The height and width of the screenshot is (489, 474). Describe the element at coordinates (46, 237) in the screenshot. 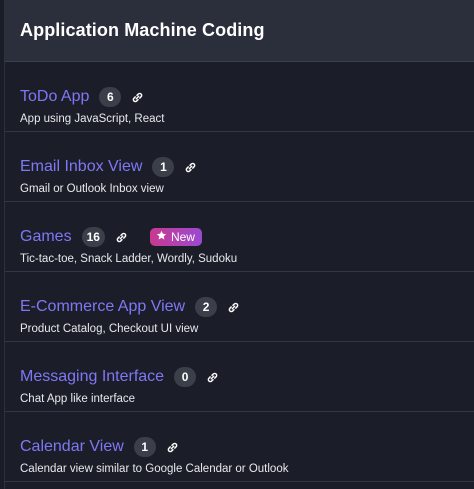

I see `item-title-link: Games` at that location.